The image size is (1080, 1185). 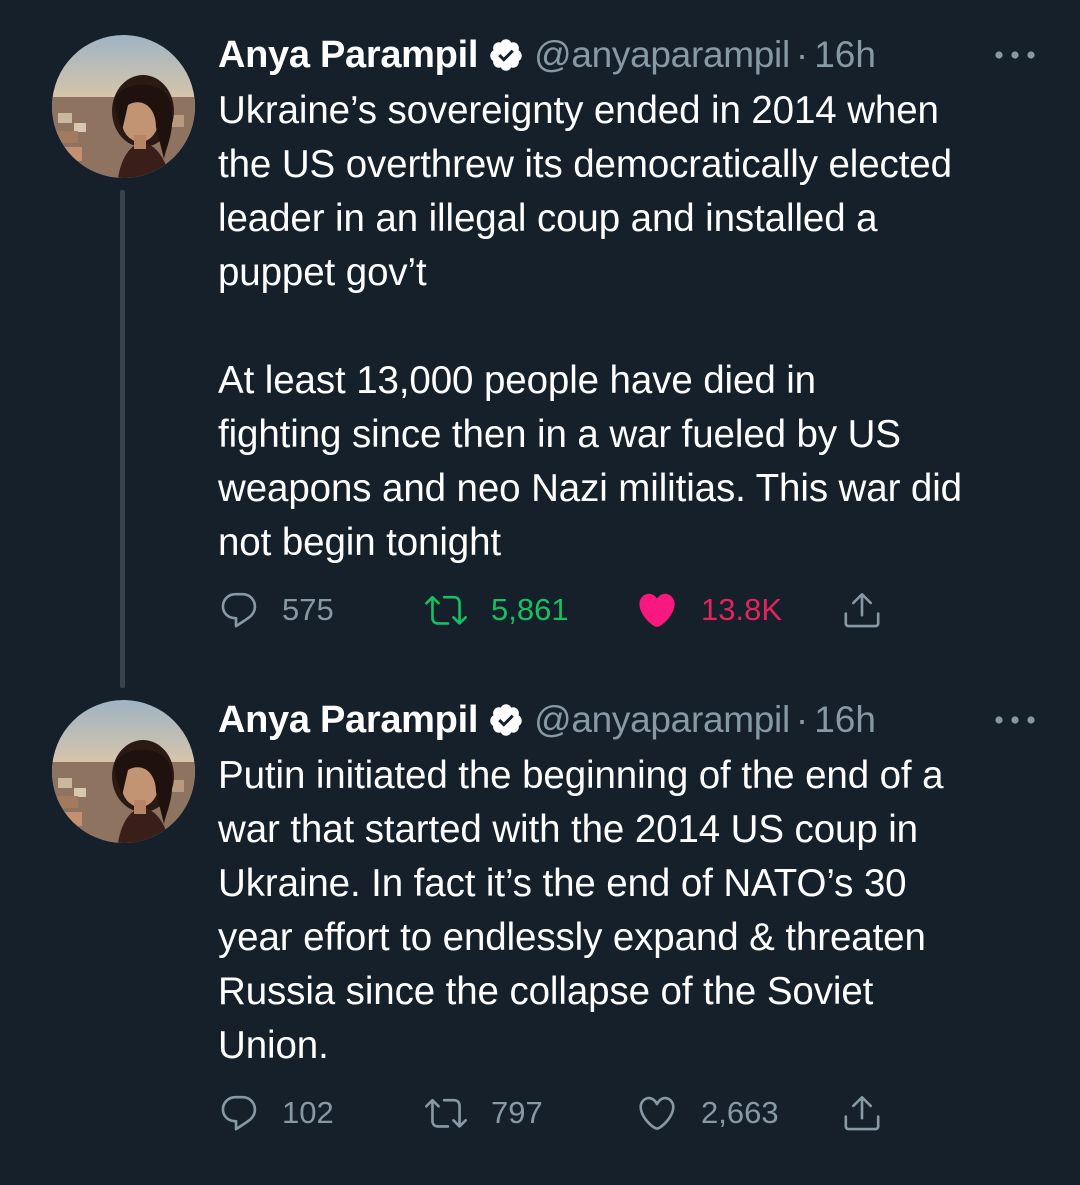 What do you see at coordinates (530, 609) in the screenshot?
I see `retweet-count: 5,861` at bounding box center [530, 609].